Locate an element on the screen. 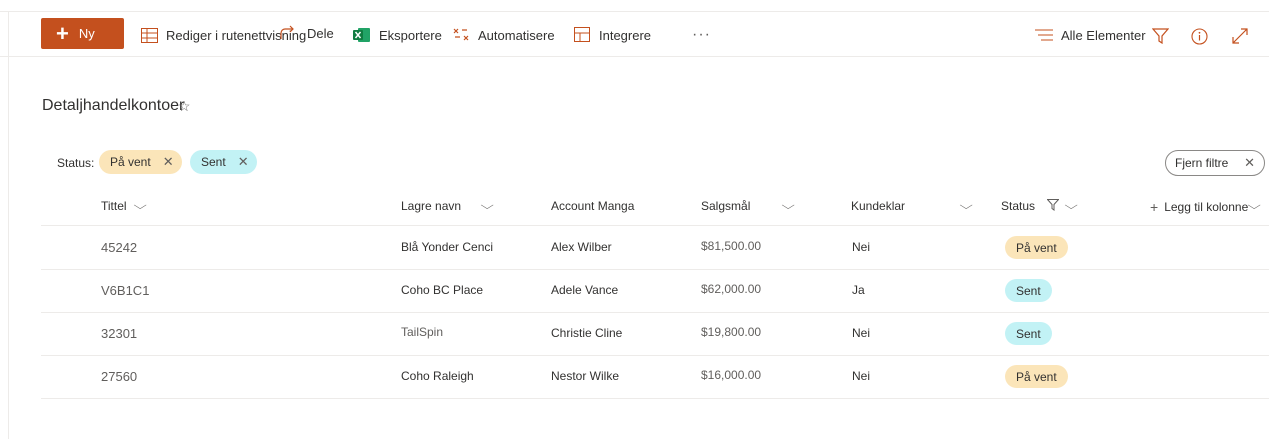 The height and width of the screenshot is (439, 1269). new-button: + Ny is located at coordinates (82, 33).